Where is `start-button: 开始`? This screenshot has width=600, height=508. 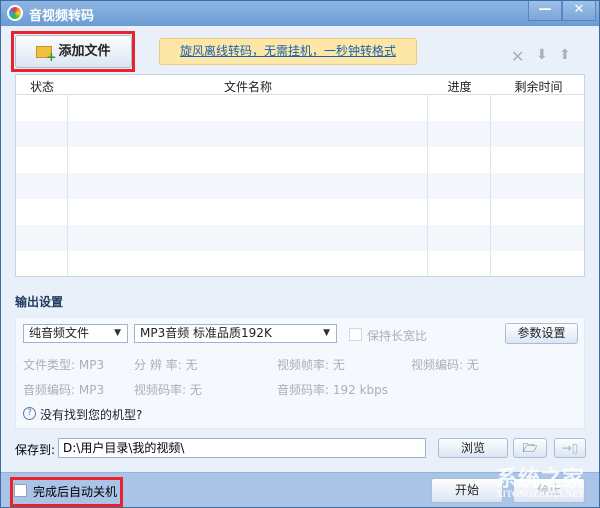
start-button: 开始 is located at coordinates (467, 490).